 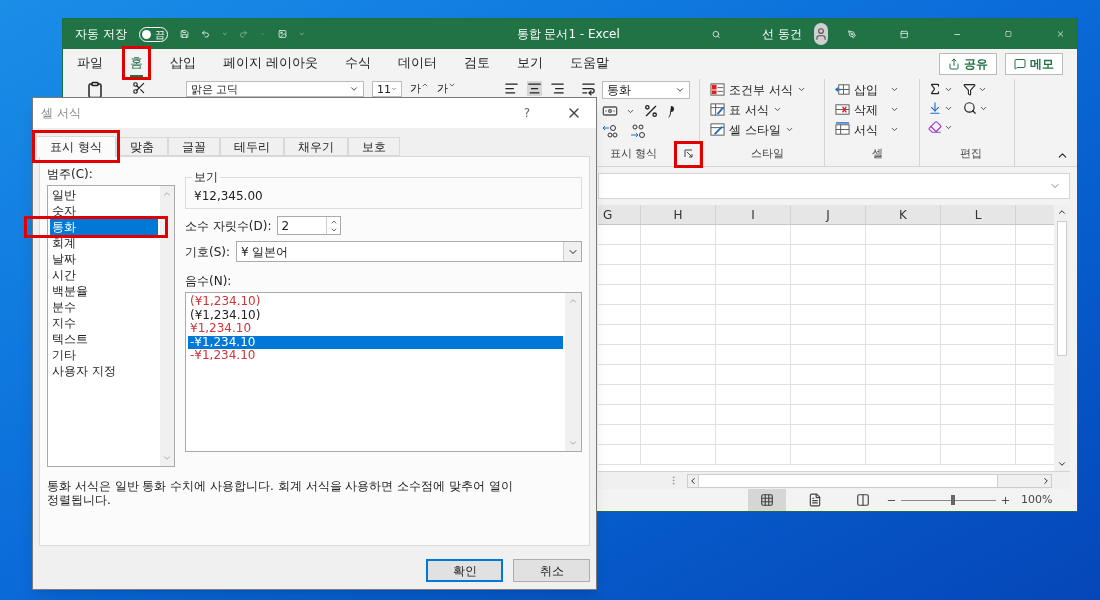 I want to click on dialog-tab: 글꼴, so click(x=193, y=146).